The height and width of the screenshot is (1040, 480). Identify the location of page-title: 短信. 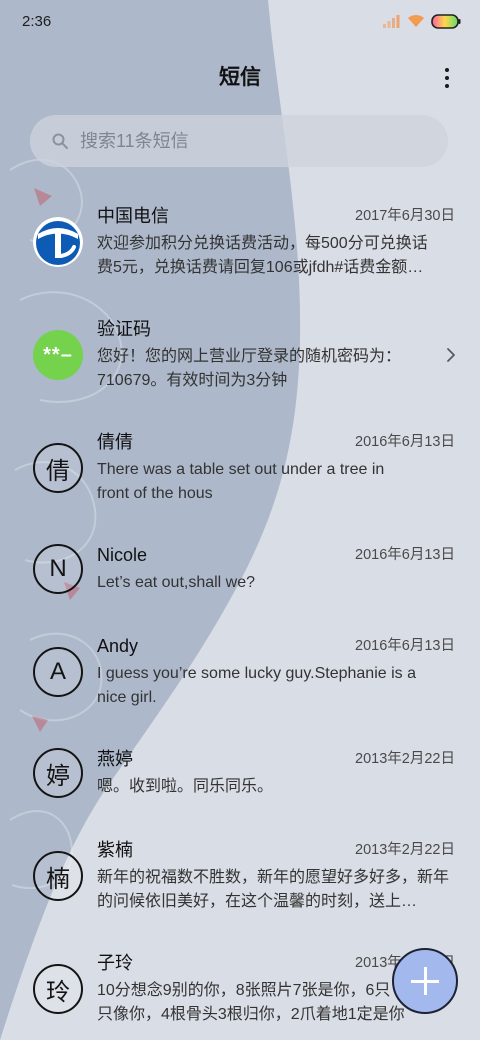
(240, 77).